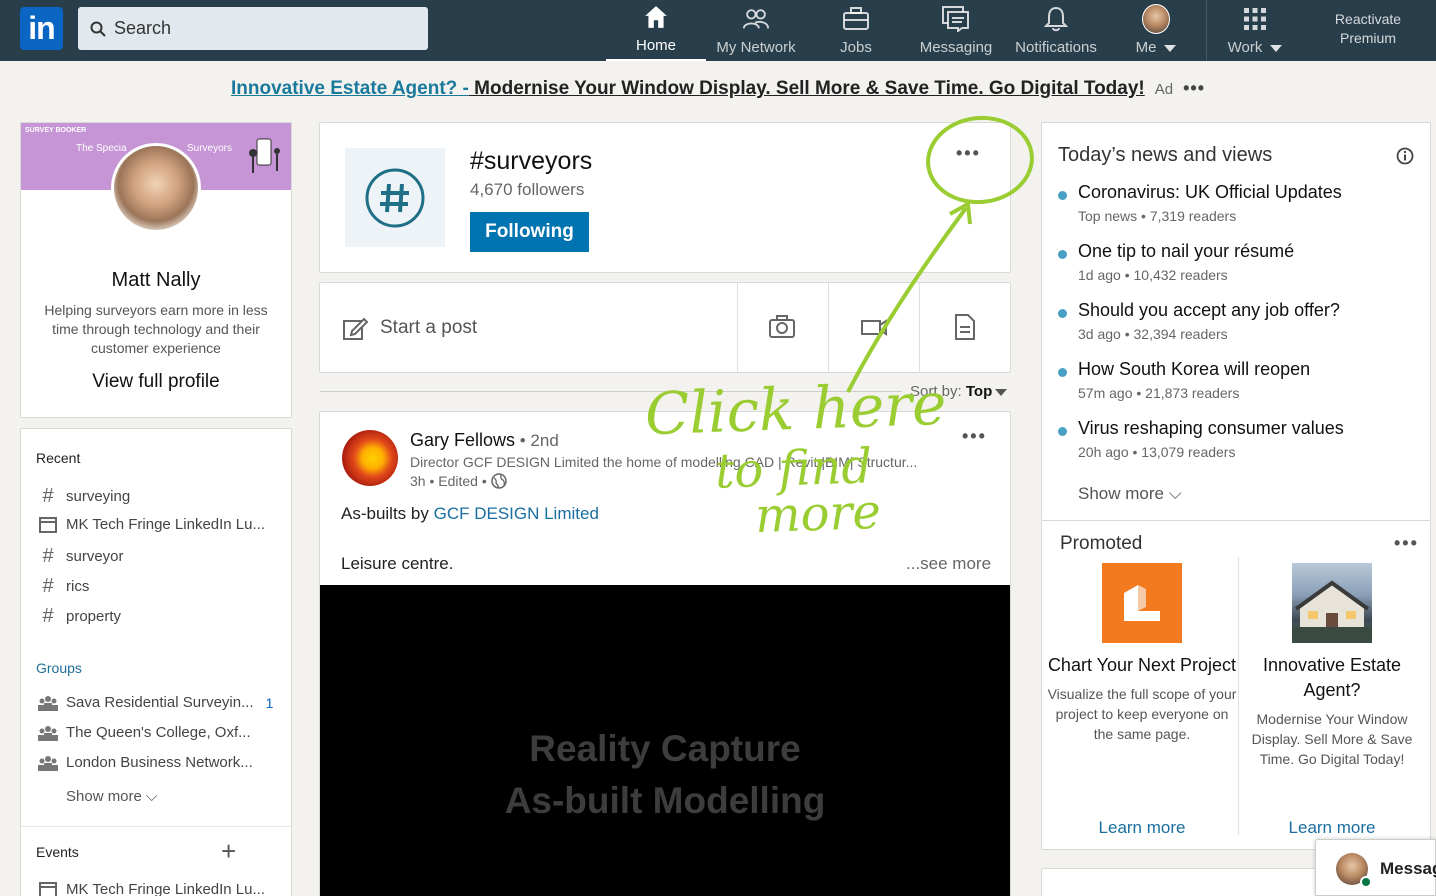  Describe the element at coordinates (48, 616) in the screenshot. I see `hashtag-icon: #` at that location.